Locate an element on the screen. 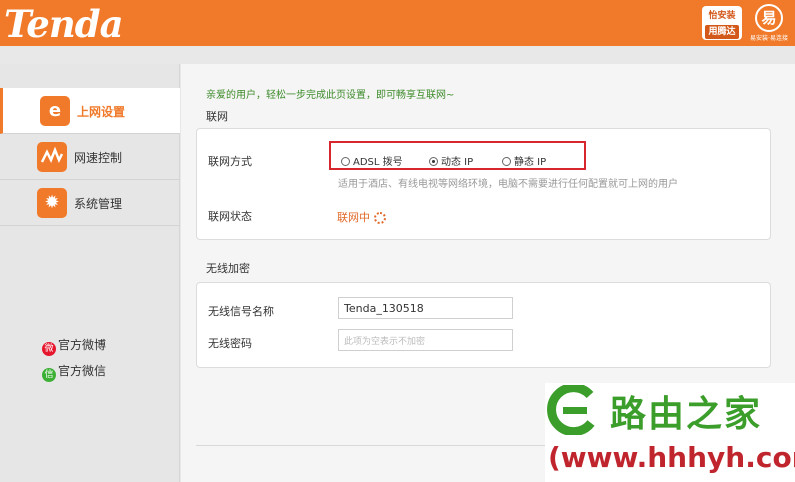 The image size is (795, 482). gear-icon: ✹ is located at coordinates (52, 203).